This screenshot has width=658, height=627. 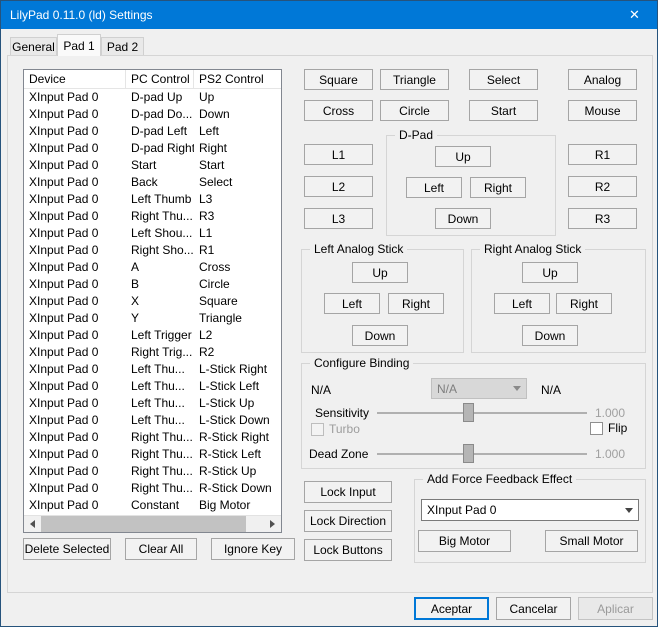 I want to click on deadzone-slider-track, so click(x=482, y=454).